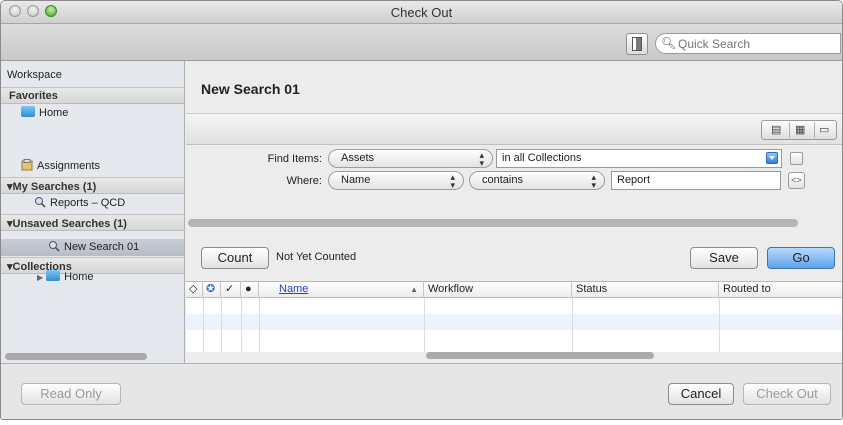 The height and width of the screenshot is (425, 843). Describe the element at coordinates (540, 355) in the screenshot. I see `table-horizontal-scrollbar` at that location.